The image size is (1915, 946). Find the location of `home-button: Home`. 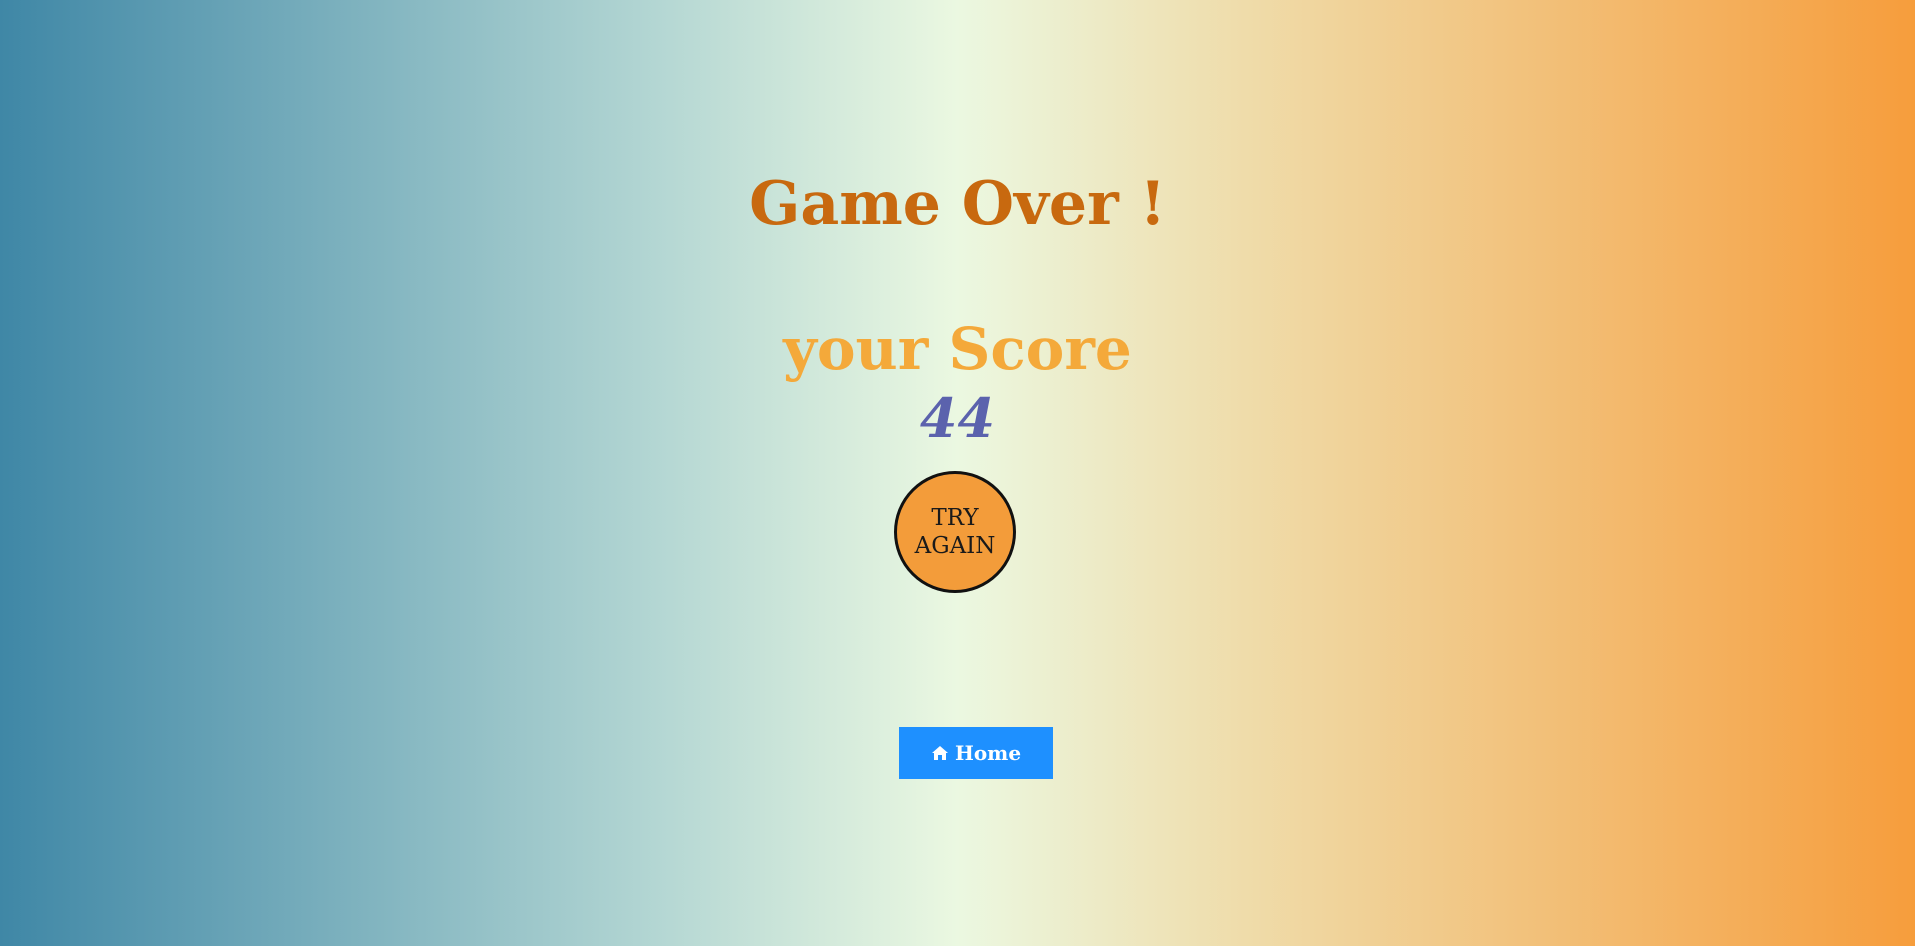

home-button: Home is located at coordinates (976, 753).